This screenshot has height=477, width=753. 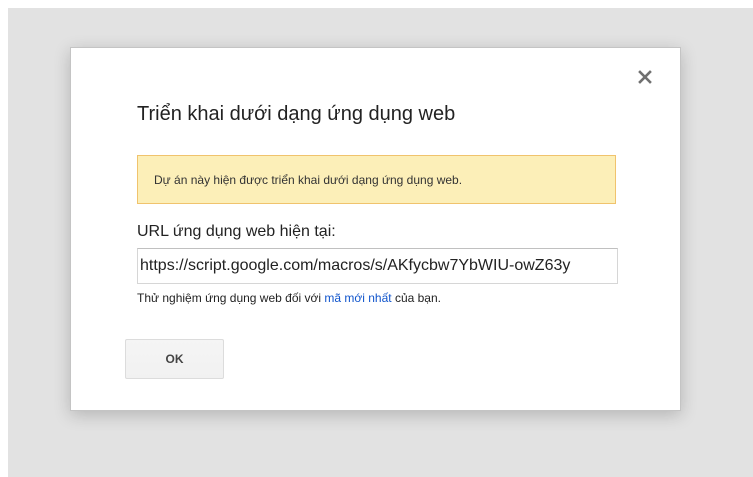 What do you see at coordinates (236, 231) in the screenshot?
I see `url-label: URL ứng dụng web hiện tại:` at bounding box center [236, 231].